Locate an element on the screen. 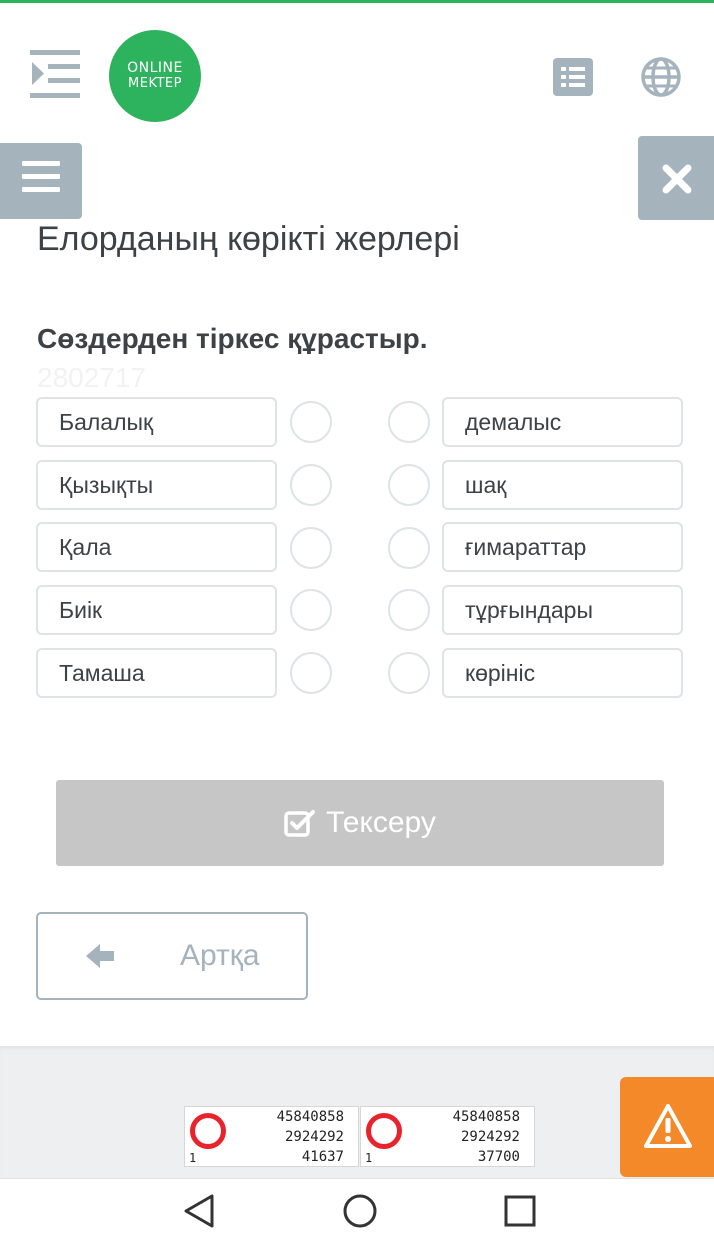 This screenshot has width=714, height=1240. logo-line-1: ONLINE is located at coordinates (155, 68).